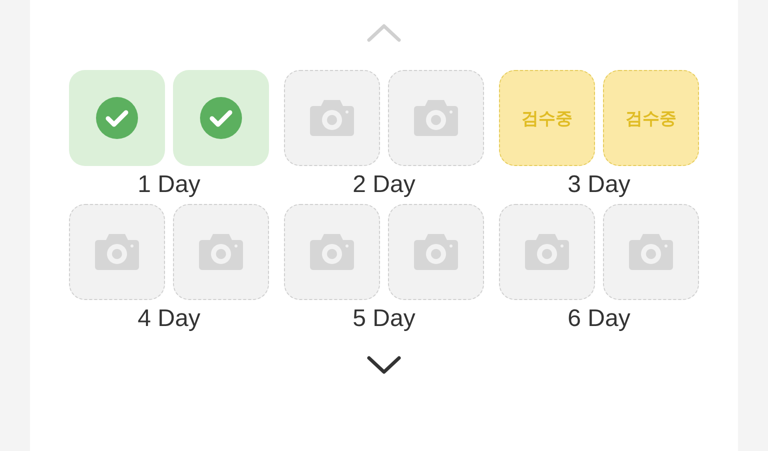  Describe the element at coordinates (169, 185) in the screenshot. I see `day-label: 1 Day` at that location.